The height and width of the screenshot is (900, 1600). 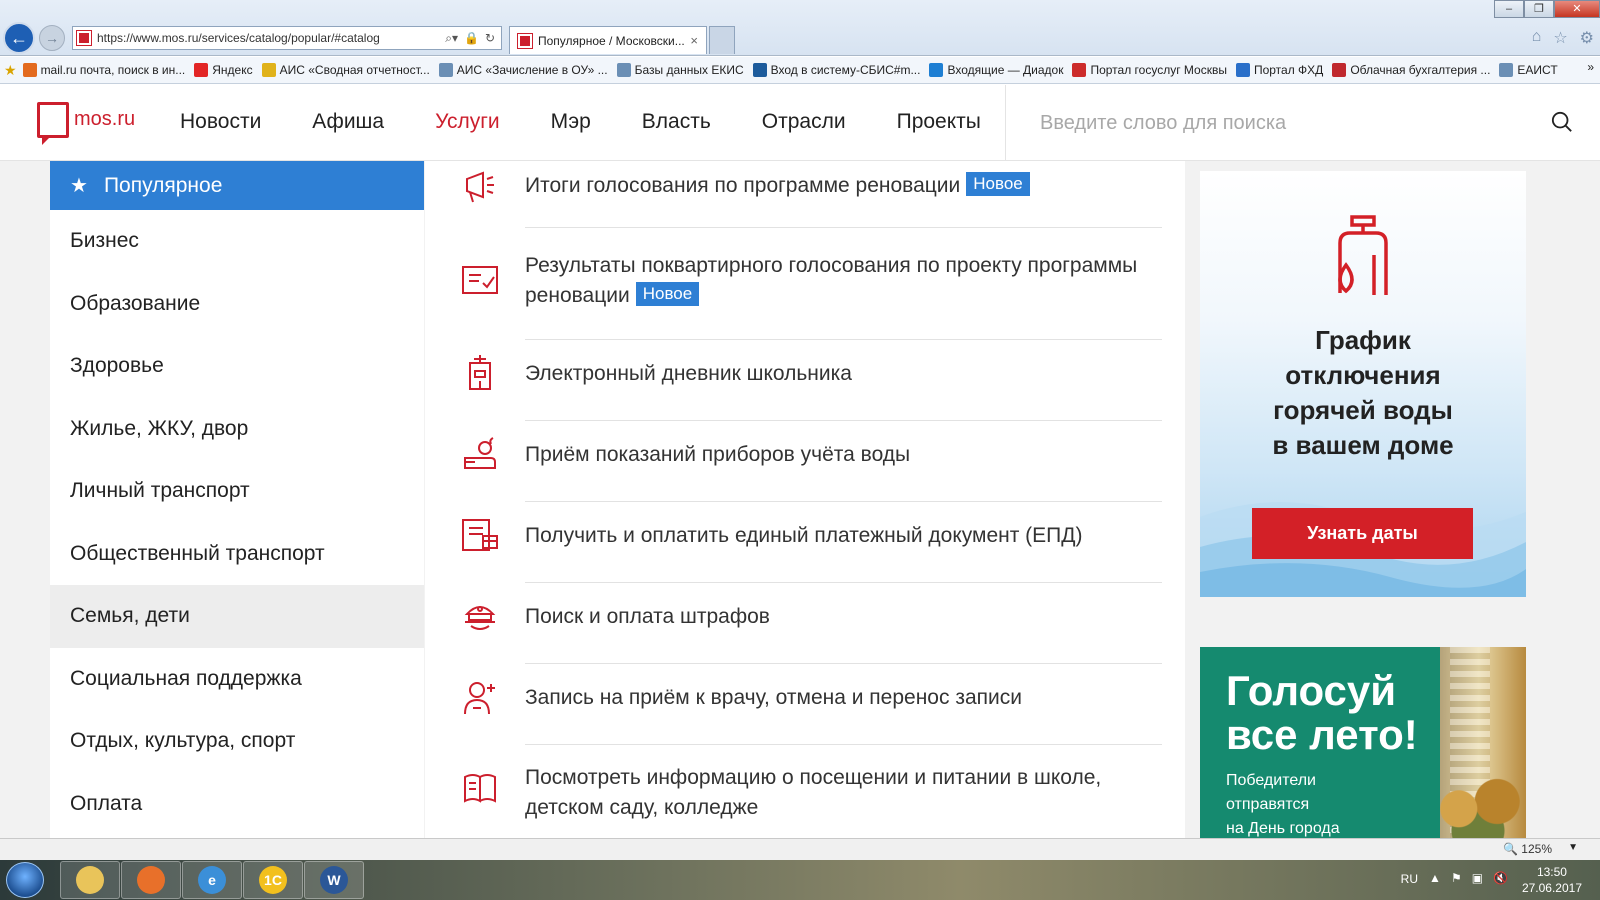 What do you see at coordinates (237, 554) in the screenshot?
I see `sidebar-category-item: Общественный транспорт` at bounding box center [237, 554].